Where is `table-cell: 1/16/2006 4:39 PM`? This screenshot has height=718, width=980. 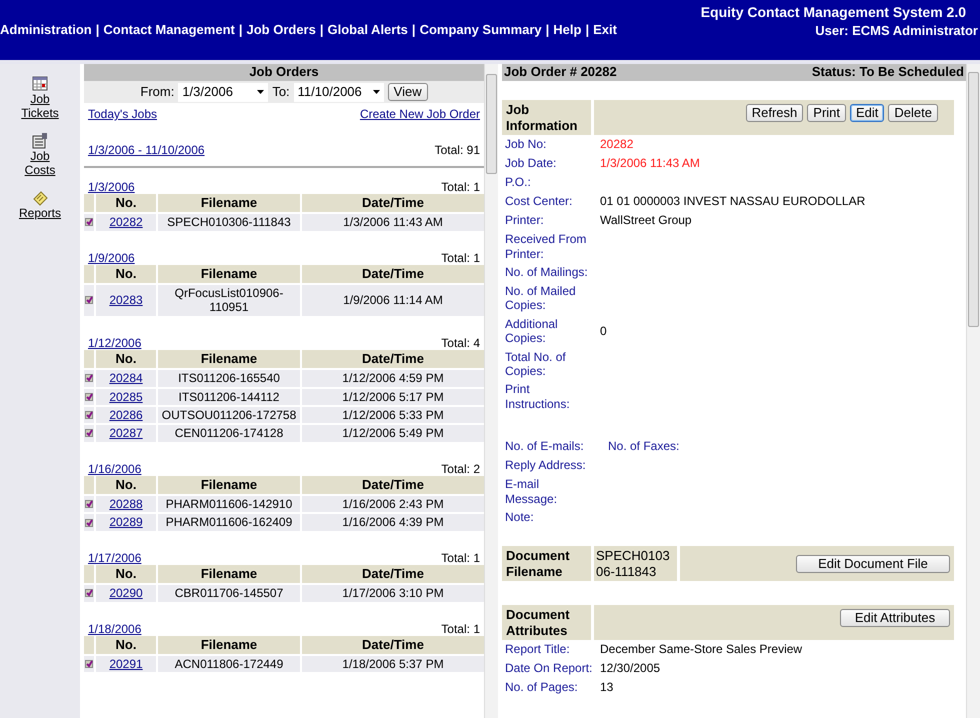 table-cell: 1/16/2006 4:39 PM is located at coordinates (393, 522).